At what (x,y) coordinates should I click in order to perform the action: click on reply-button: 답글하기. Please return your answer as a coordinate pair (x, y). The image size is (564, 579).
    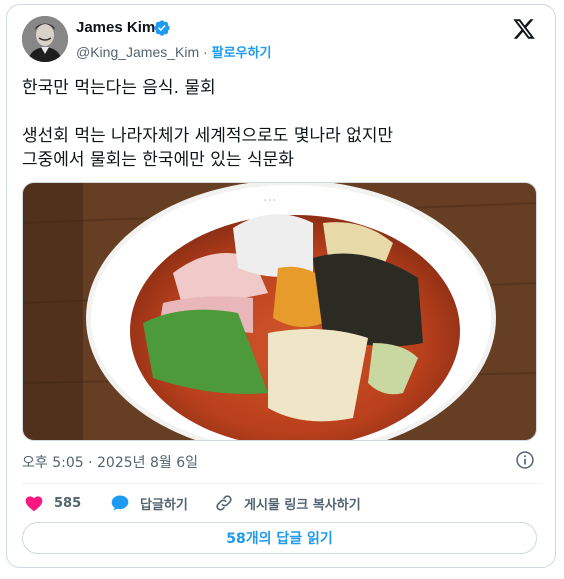
    Looking at the image, I should click on (149, 503).